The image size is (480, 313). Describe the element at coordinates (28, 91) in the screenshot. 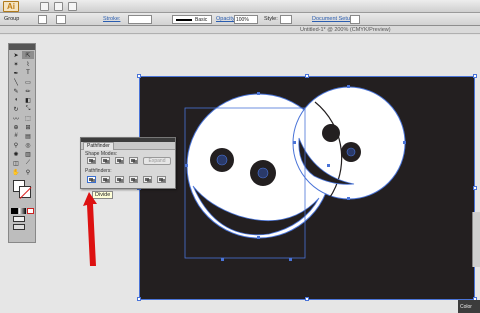

I see `pencil-tool-icon: ✏` at that location.